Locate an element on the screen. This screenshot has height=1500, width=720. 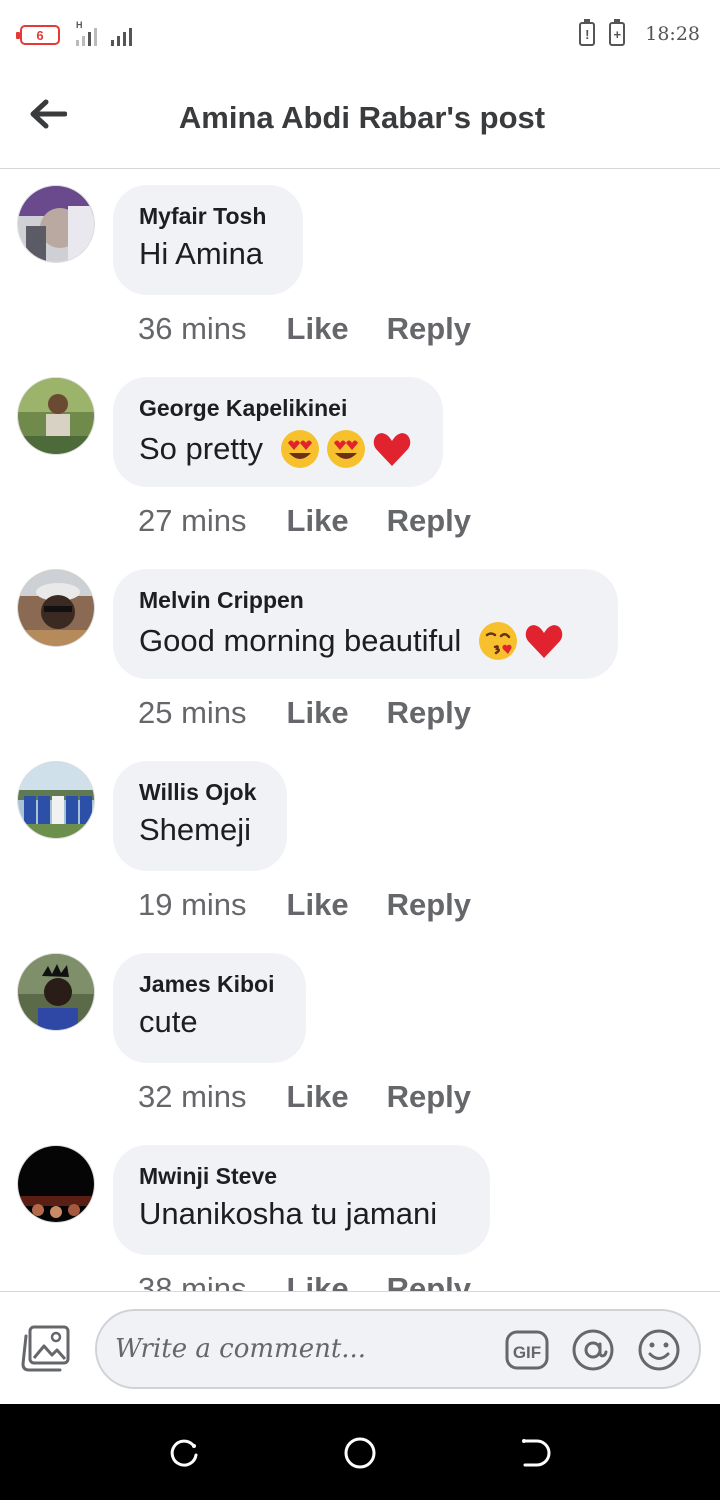
comment-text: So pretty is located at coordinates (201, 448).